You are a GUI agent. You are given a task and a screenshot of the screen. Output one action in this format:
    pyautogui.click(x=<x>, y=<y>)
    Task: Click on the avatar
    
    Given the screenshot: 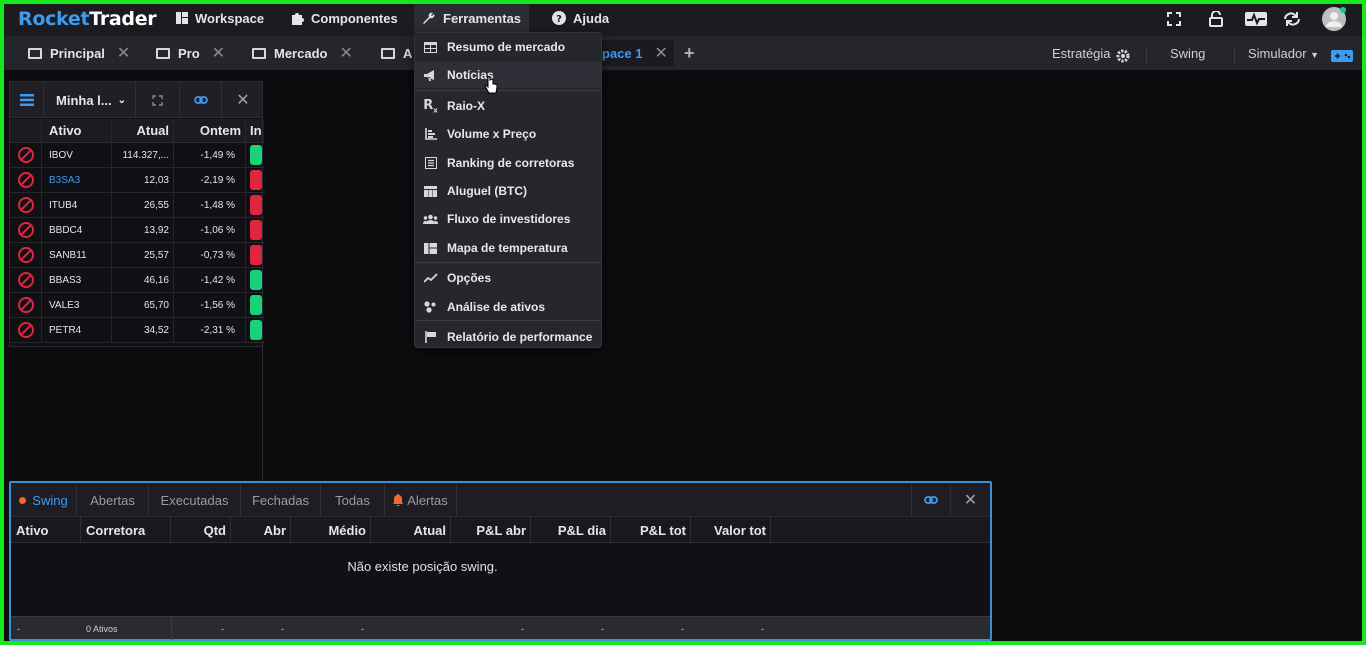 What is the action you would take?
    pyautogui.click(x=1334, y=19)
    